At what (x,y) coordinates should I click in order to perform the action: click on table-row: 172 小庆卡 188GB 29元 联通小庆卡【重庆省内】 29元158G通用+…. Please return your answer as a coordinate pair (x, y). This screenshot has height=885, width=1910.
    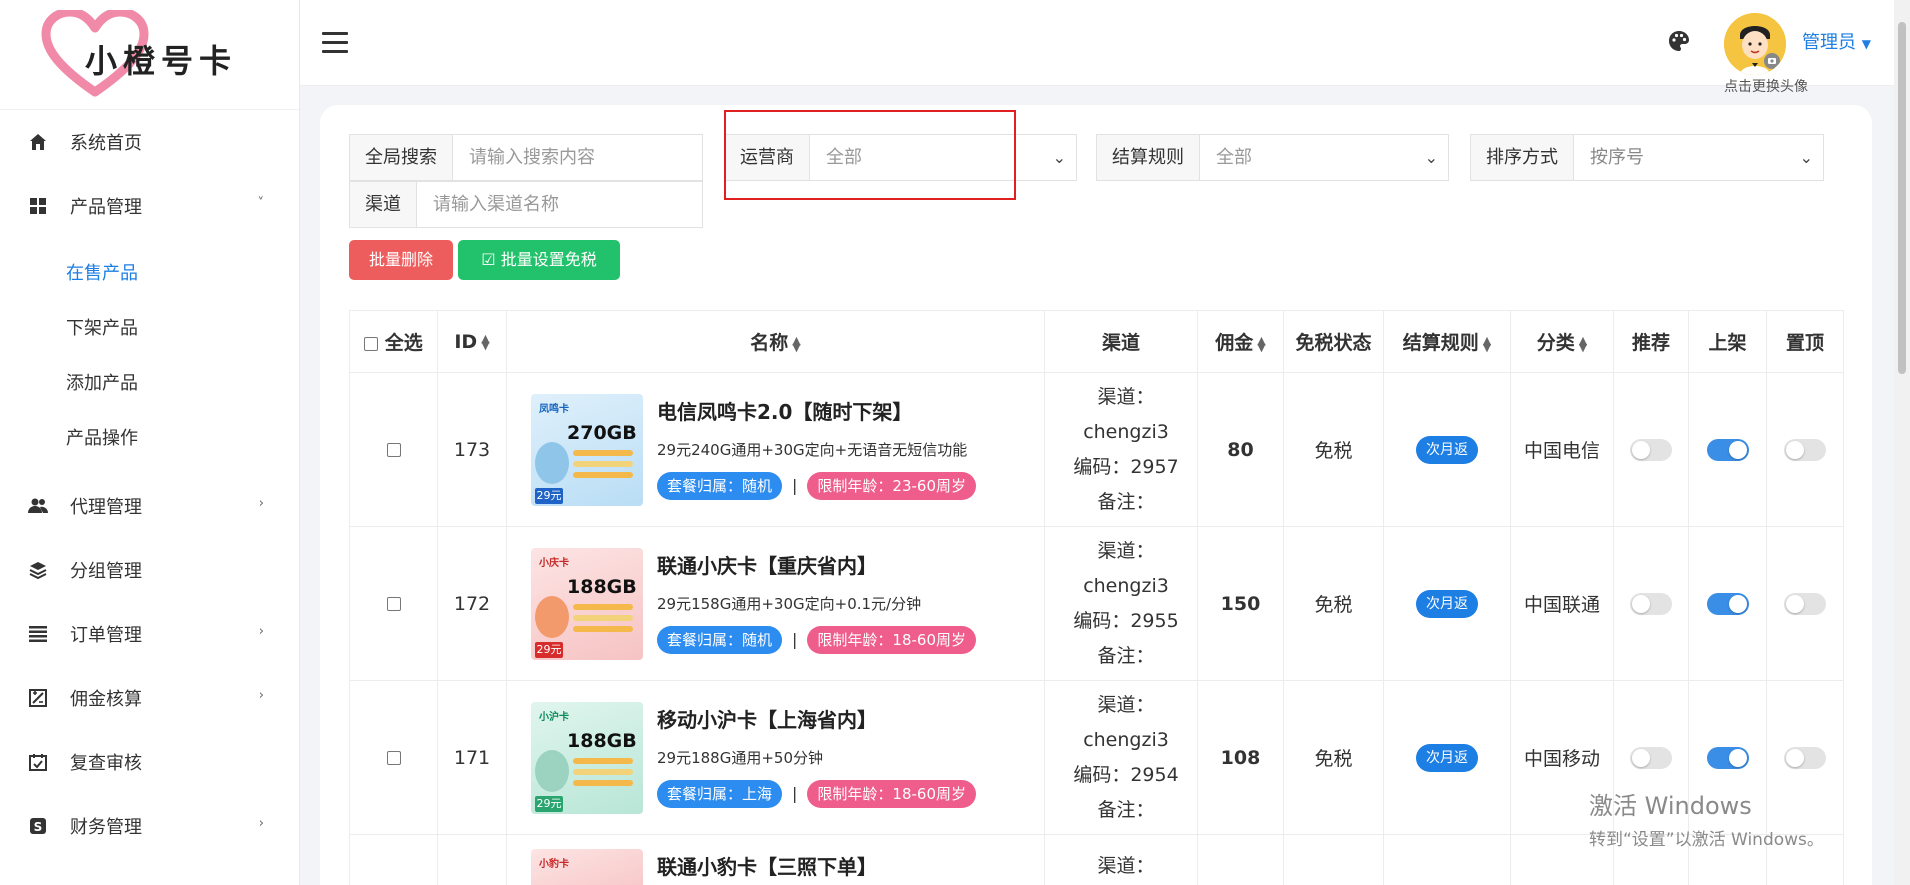
    Looking at the image, I should click on (1096, 603).